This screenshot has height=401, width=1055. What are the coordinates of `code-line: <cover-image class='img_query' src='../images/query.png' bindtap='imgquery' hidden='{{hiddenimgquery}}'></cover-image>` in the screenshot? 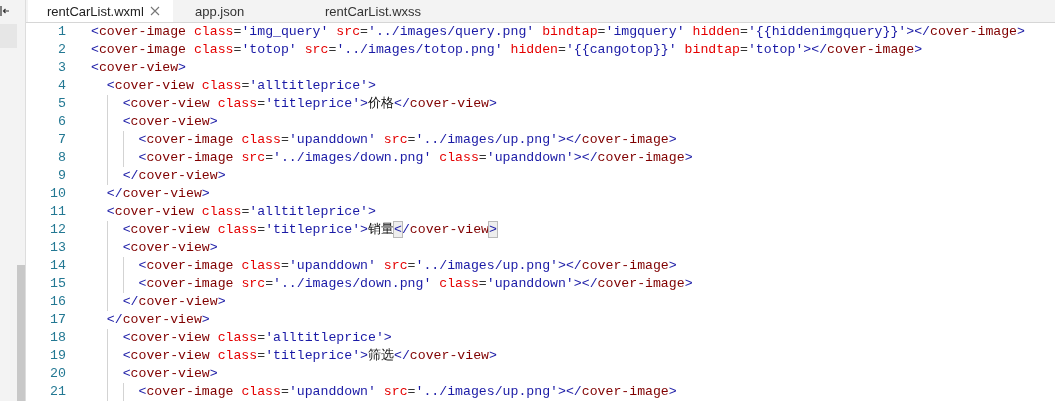 It's located at (558, 32).